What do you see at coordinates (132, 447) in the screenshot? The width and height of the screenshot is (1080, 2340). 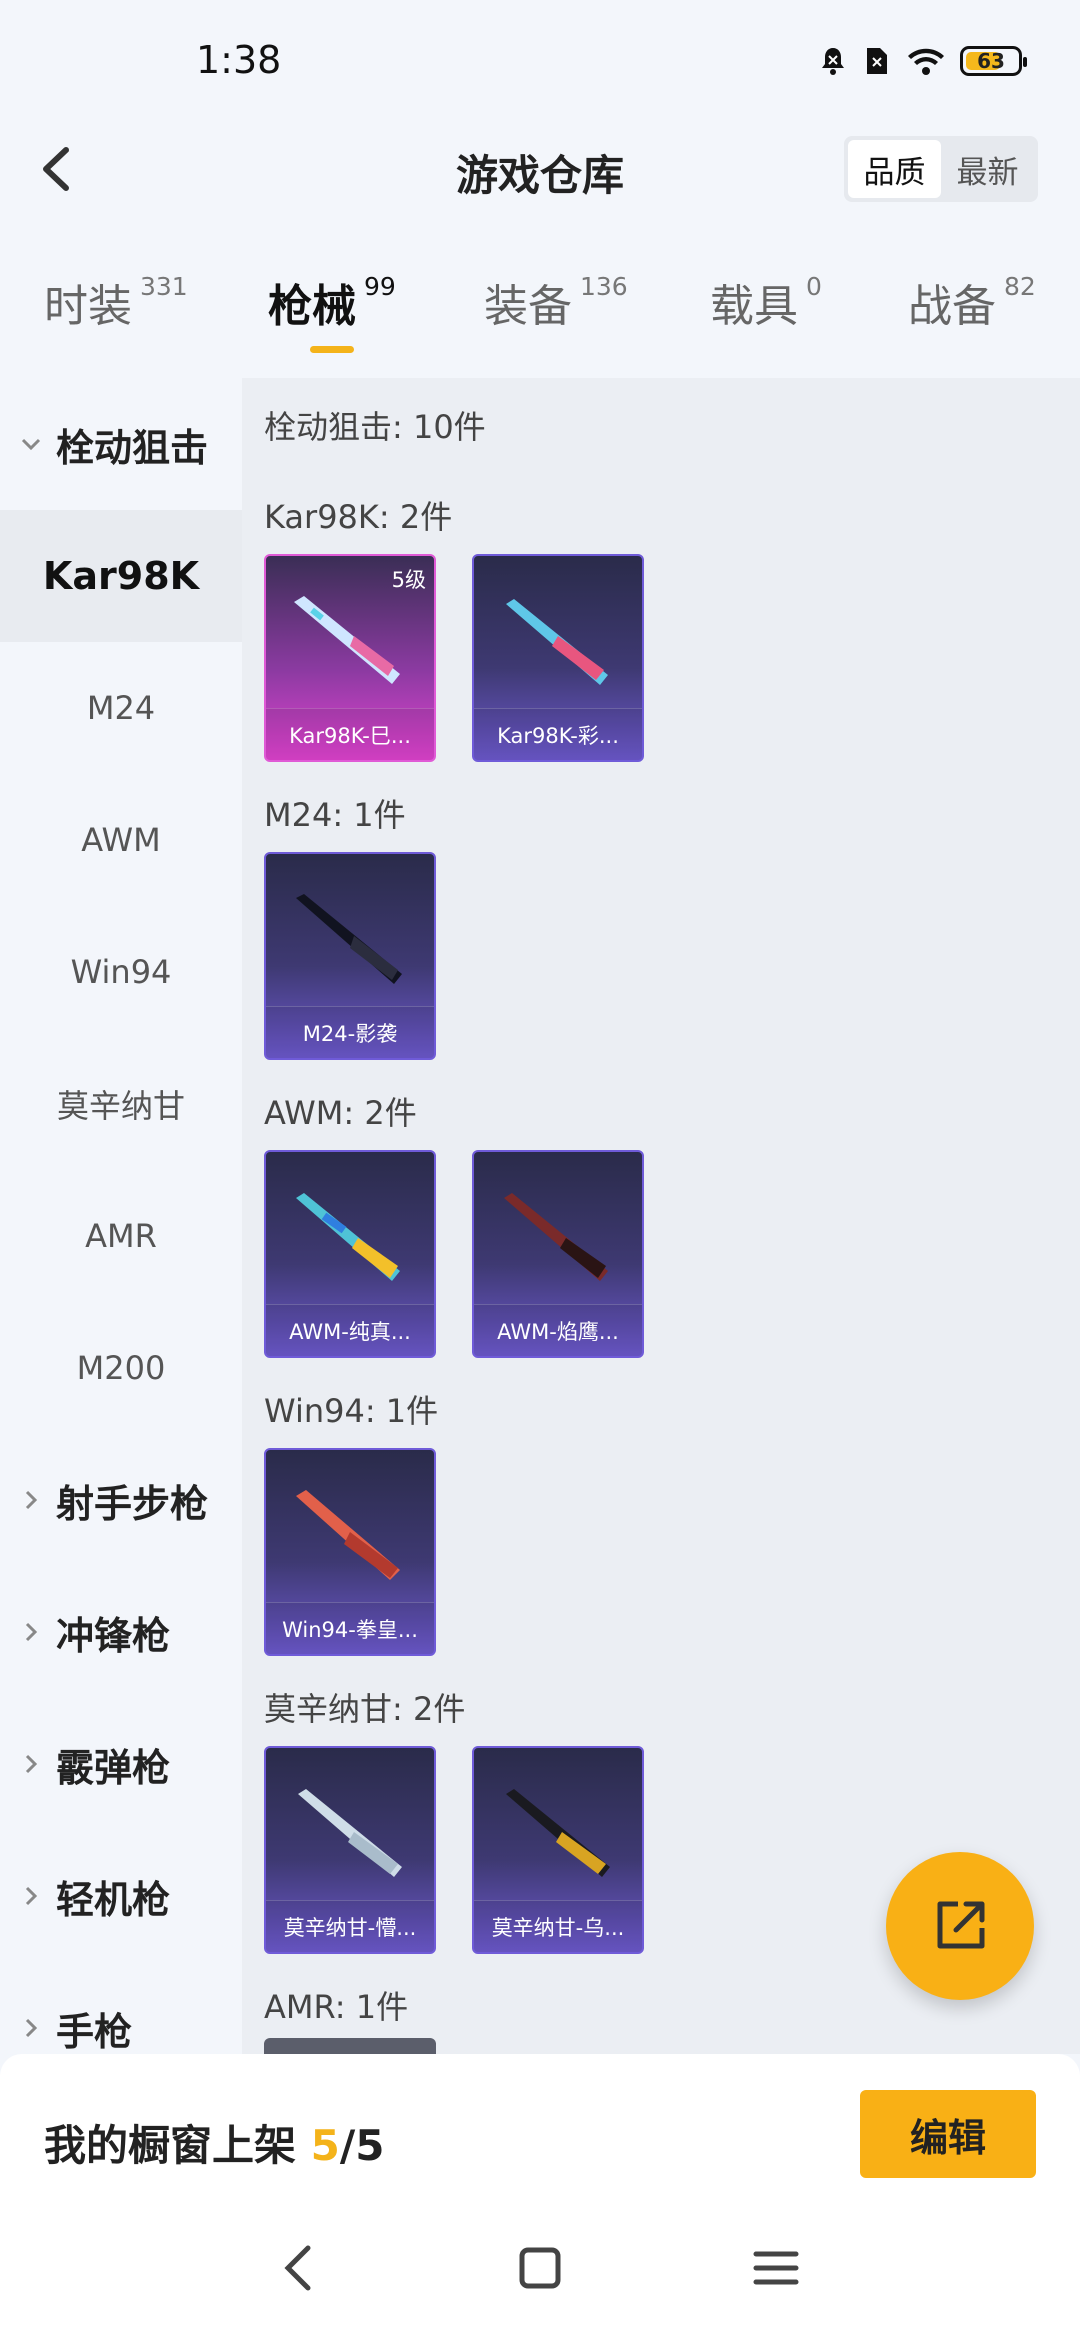 I see `sidebar-group-label: 栓动狙击` at bounding box center [132, 447].